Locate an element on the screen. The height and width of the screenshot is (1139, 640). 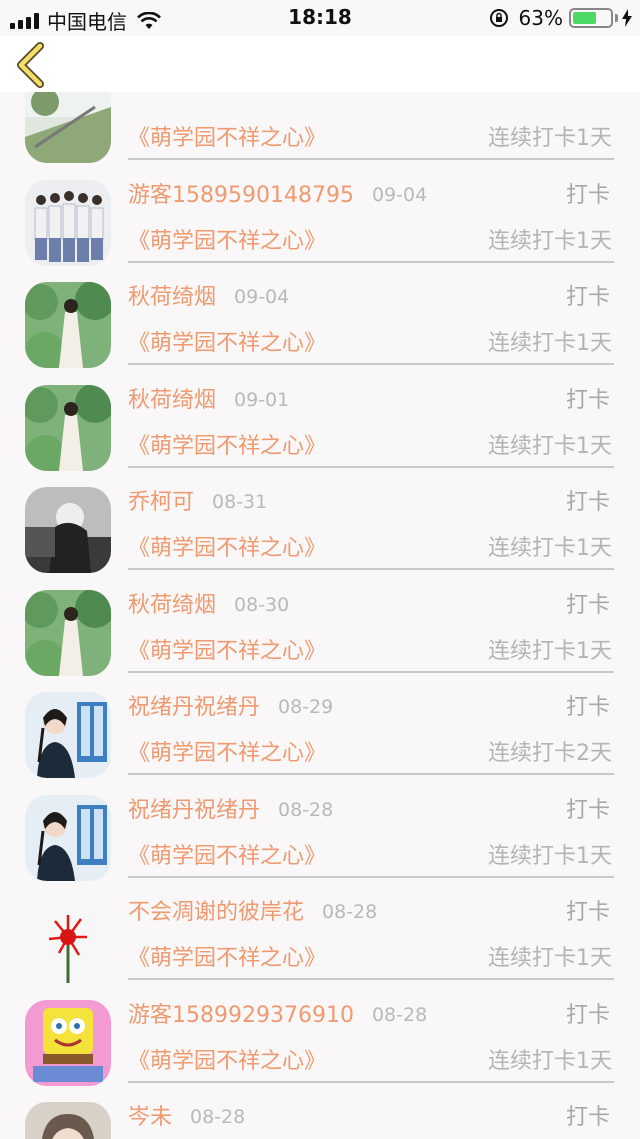
user-name: 祝绪丹祝绪丹 08-29 is located at coordinates (231, 707).